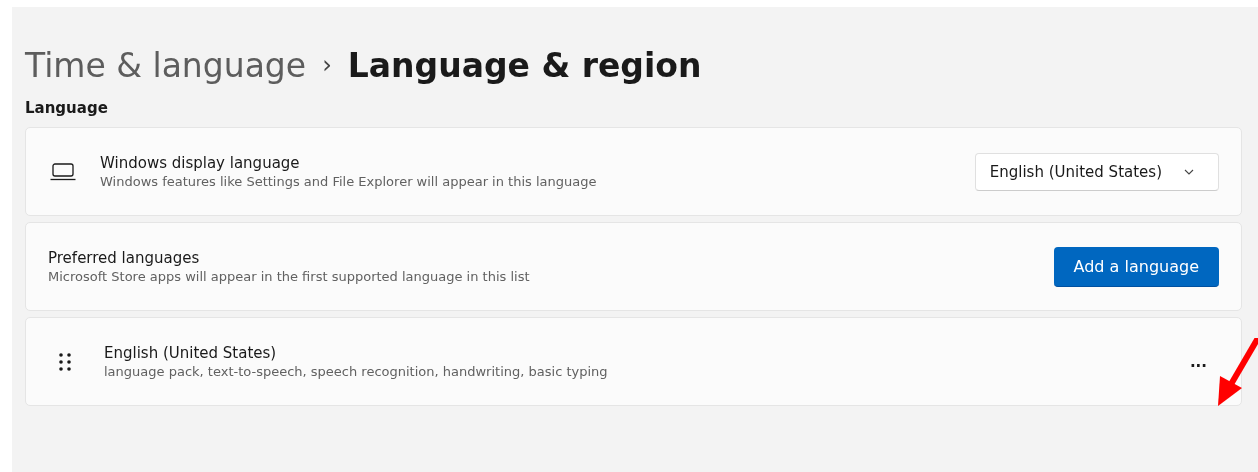 The height and width of the screenshot is (472, 1258). Describe the element at coordinates (349, 181) in the screenshot. I see `setting-description: Windows features like Settings and File Explorer will appear in this language` at that location.